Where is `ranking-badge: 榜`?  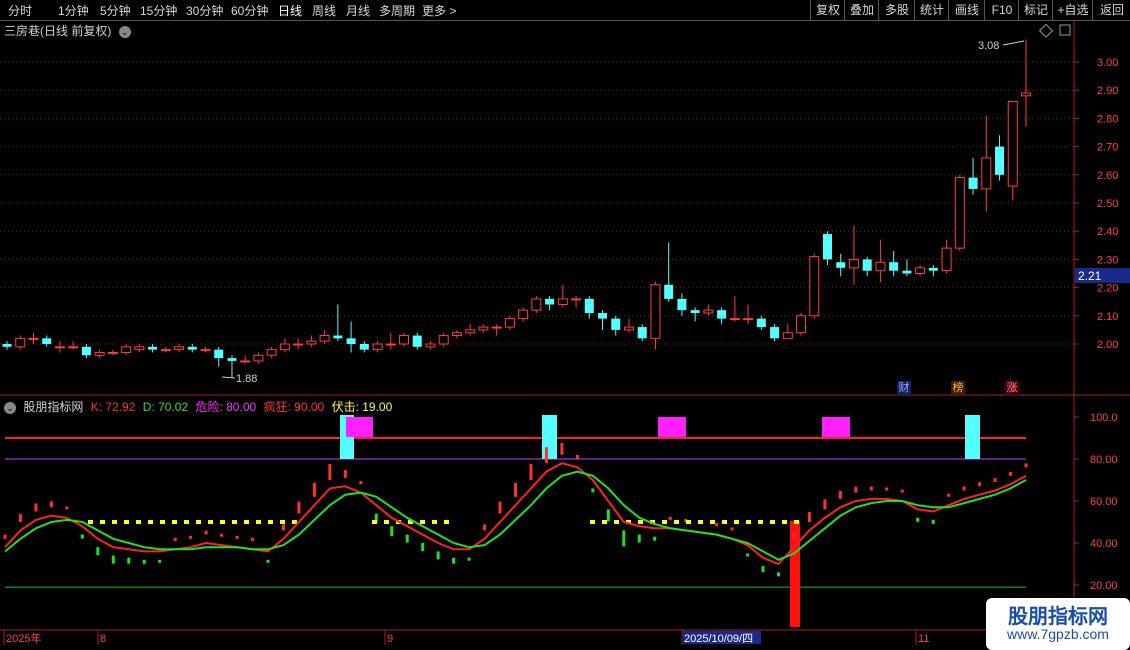
ranking-badge: 榜 is located at coordinates (958, 388).